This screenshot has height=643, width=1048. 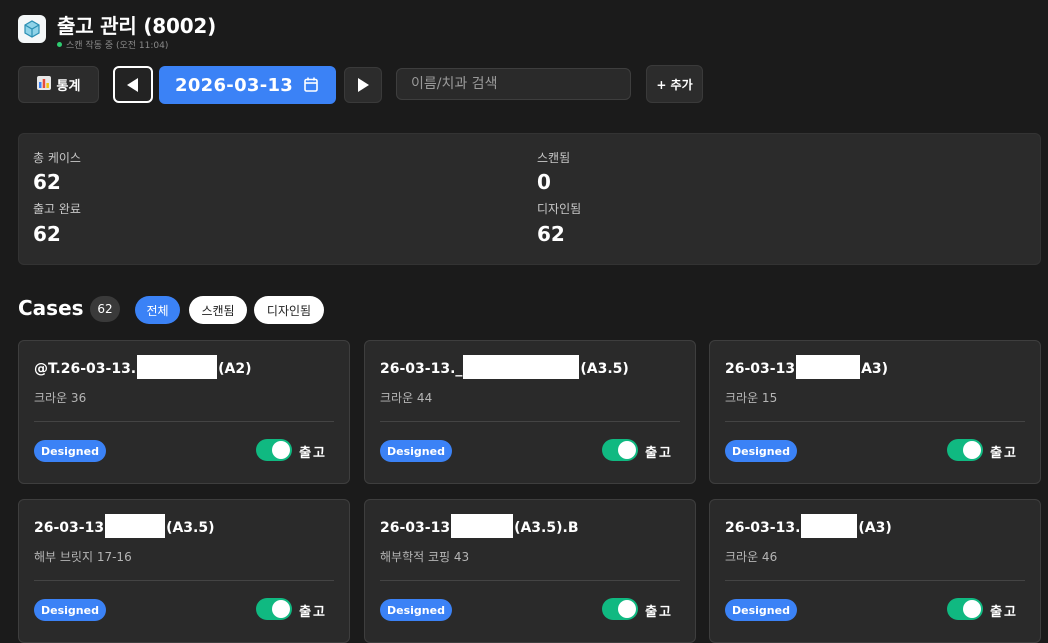 What do you see at coordinates (32, 29) in the screenshot?
I see `app-logo-icon` at bounding box center [32, 29].